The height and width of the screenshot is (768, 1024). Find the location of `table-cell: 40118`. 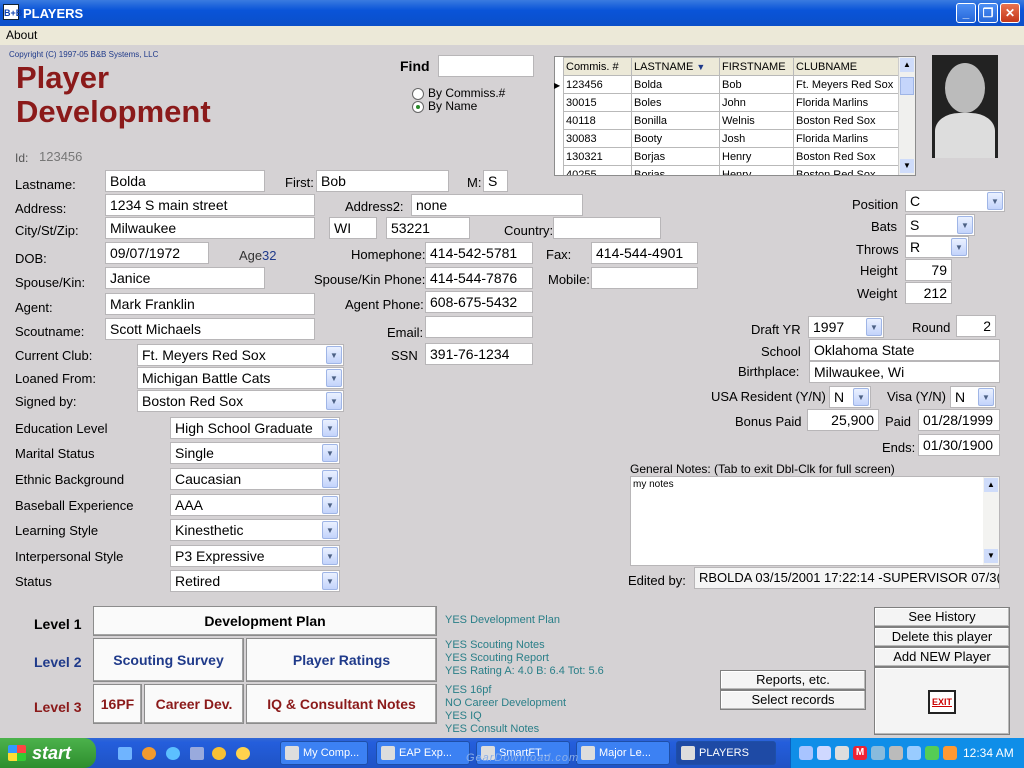

table-cell: 40118 is located at coordinates (597, 120).